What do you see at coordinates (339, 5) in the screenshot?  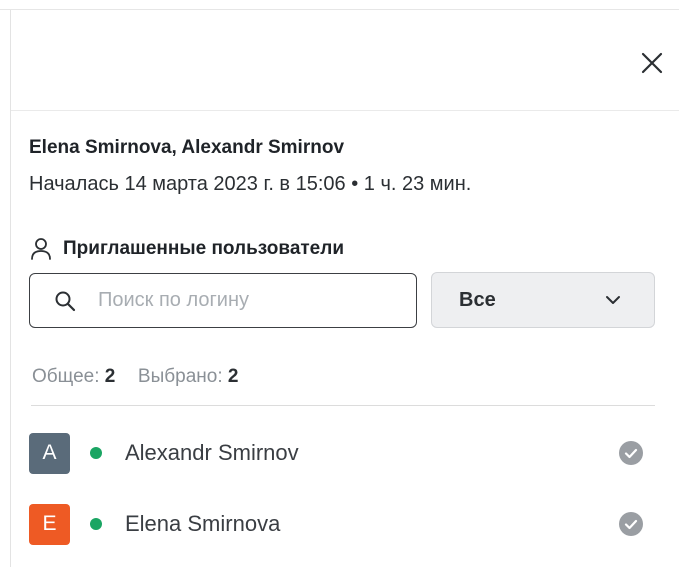 I see `window-top-strip` at bounding box center [339, 5].